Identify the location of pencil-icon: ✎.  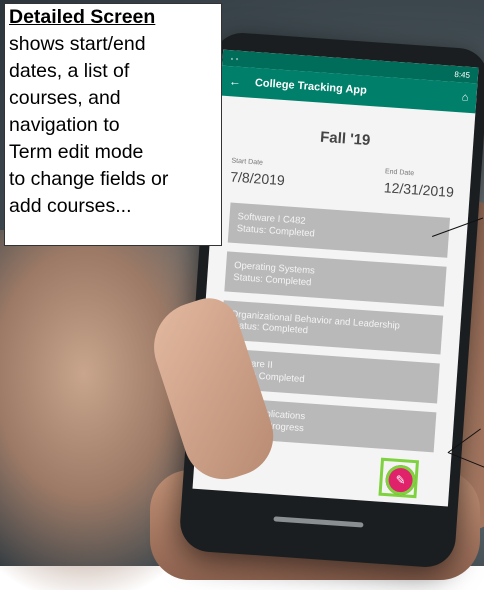
(400, 480).